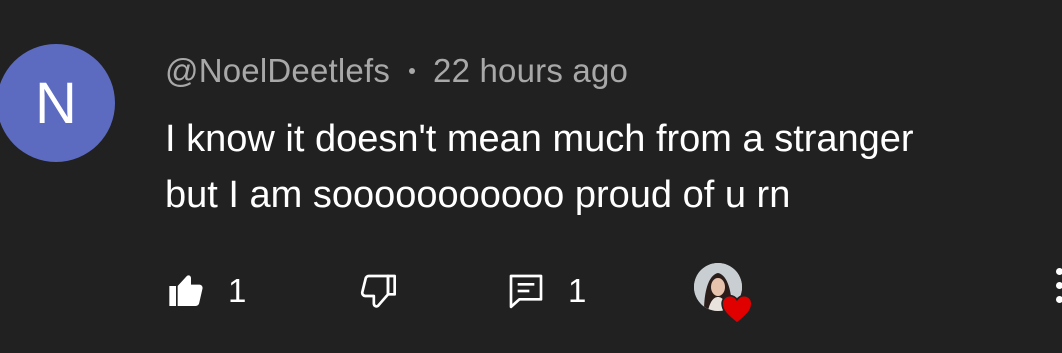 The width and height of the screenshot is (1062, 353). I want to click on like-button: 1, so click(206, 291).